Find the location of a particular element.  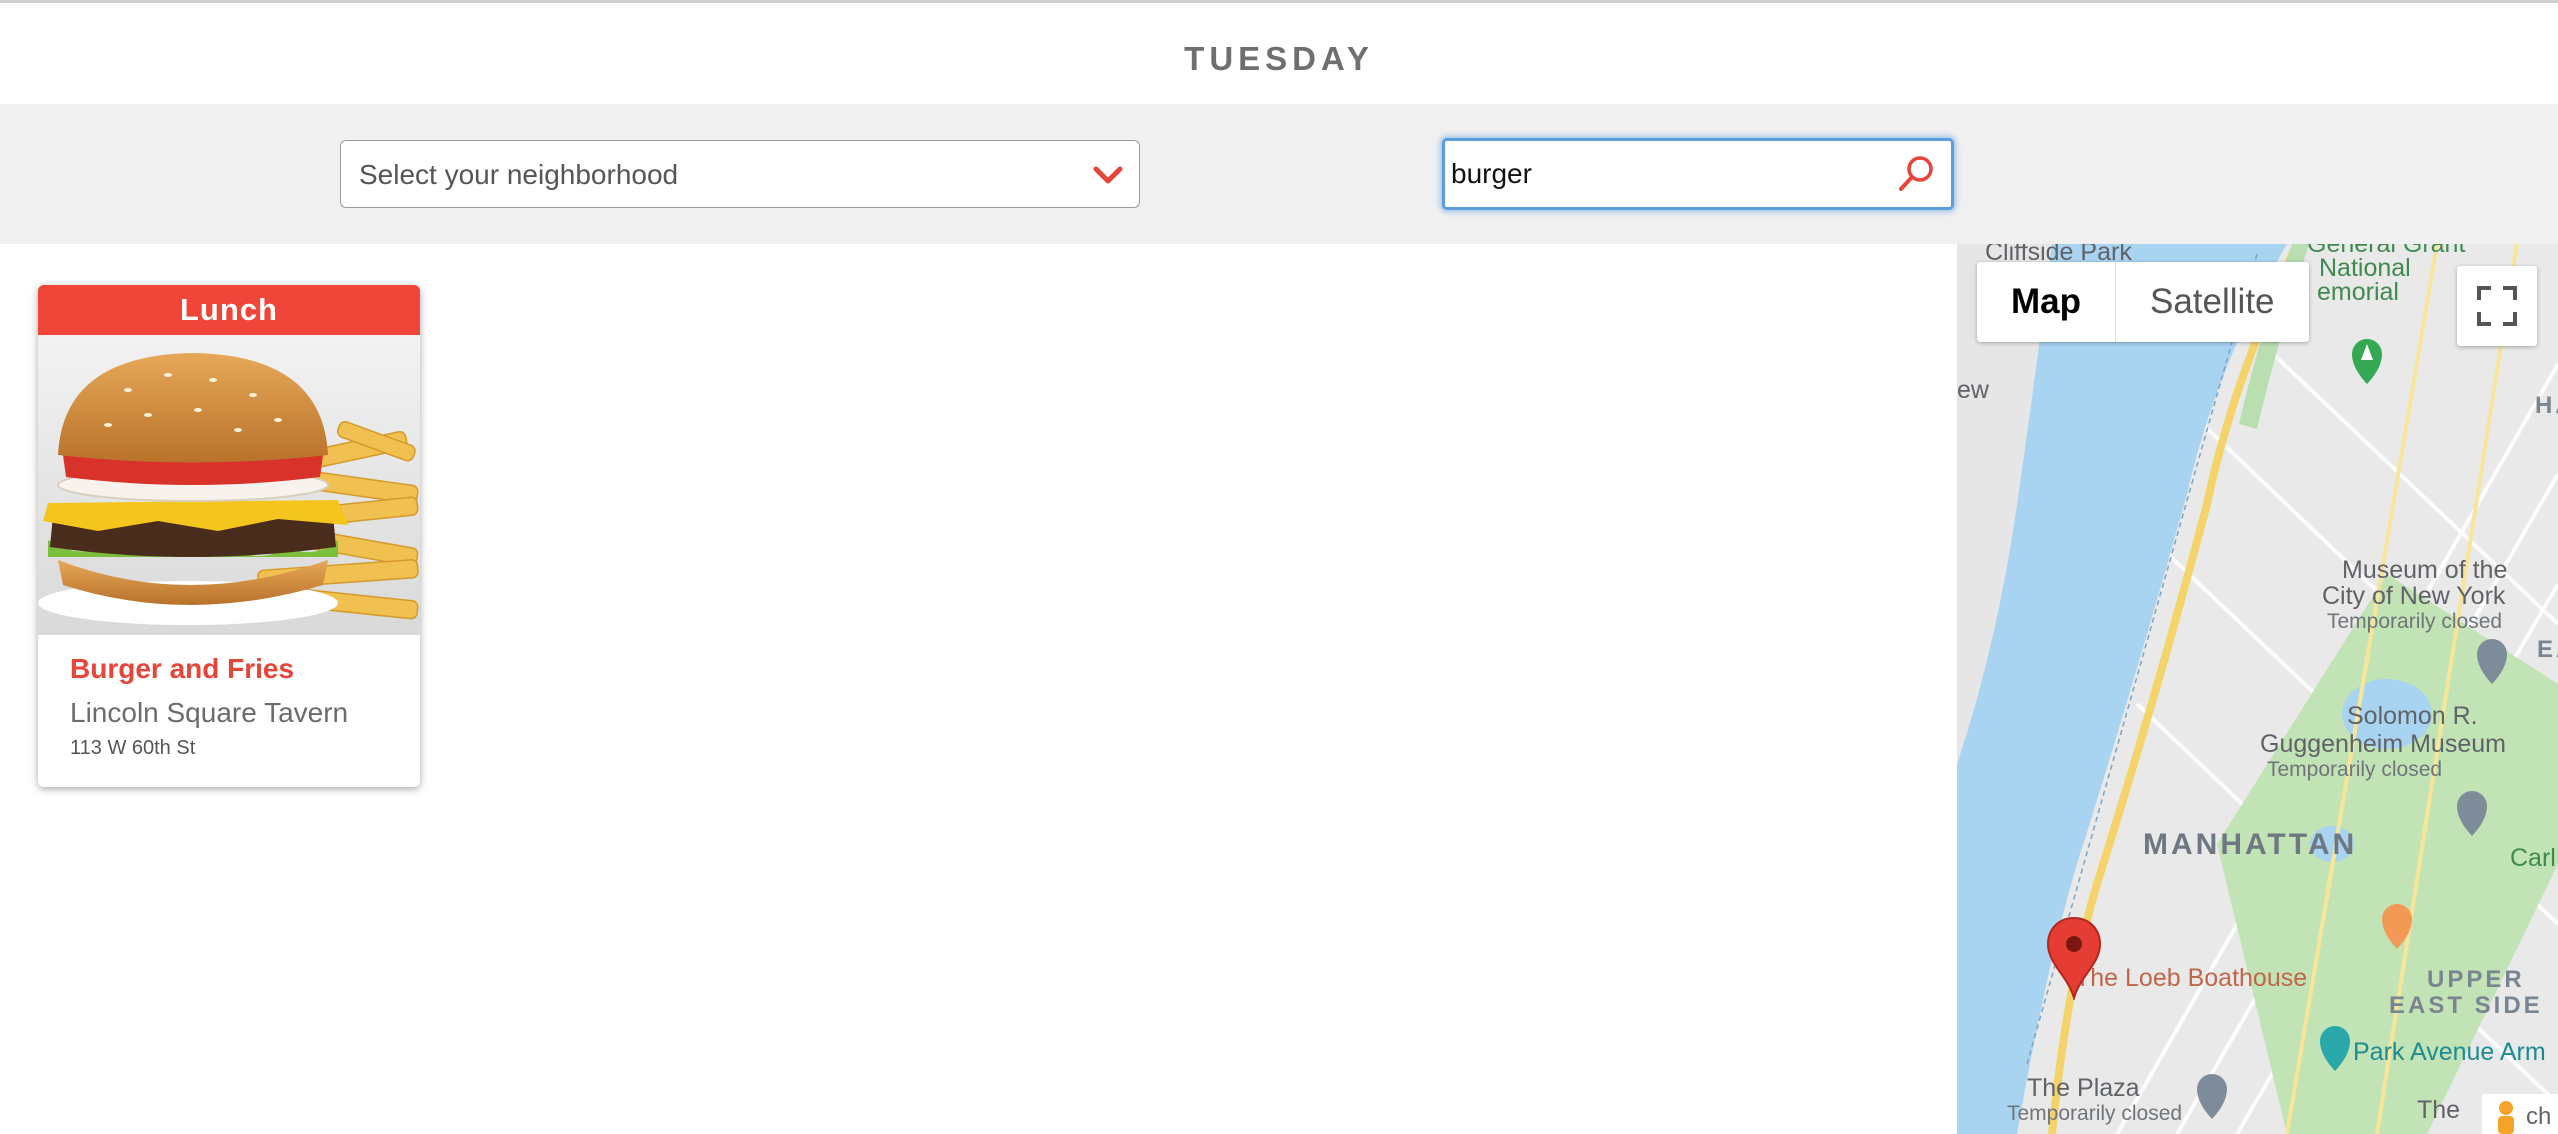

map-type-control: Map Satellite is located at coordinates (2143, 302).